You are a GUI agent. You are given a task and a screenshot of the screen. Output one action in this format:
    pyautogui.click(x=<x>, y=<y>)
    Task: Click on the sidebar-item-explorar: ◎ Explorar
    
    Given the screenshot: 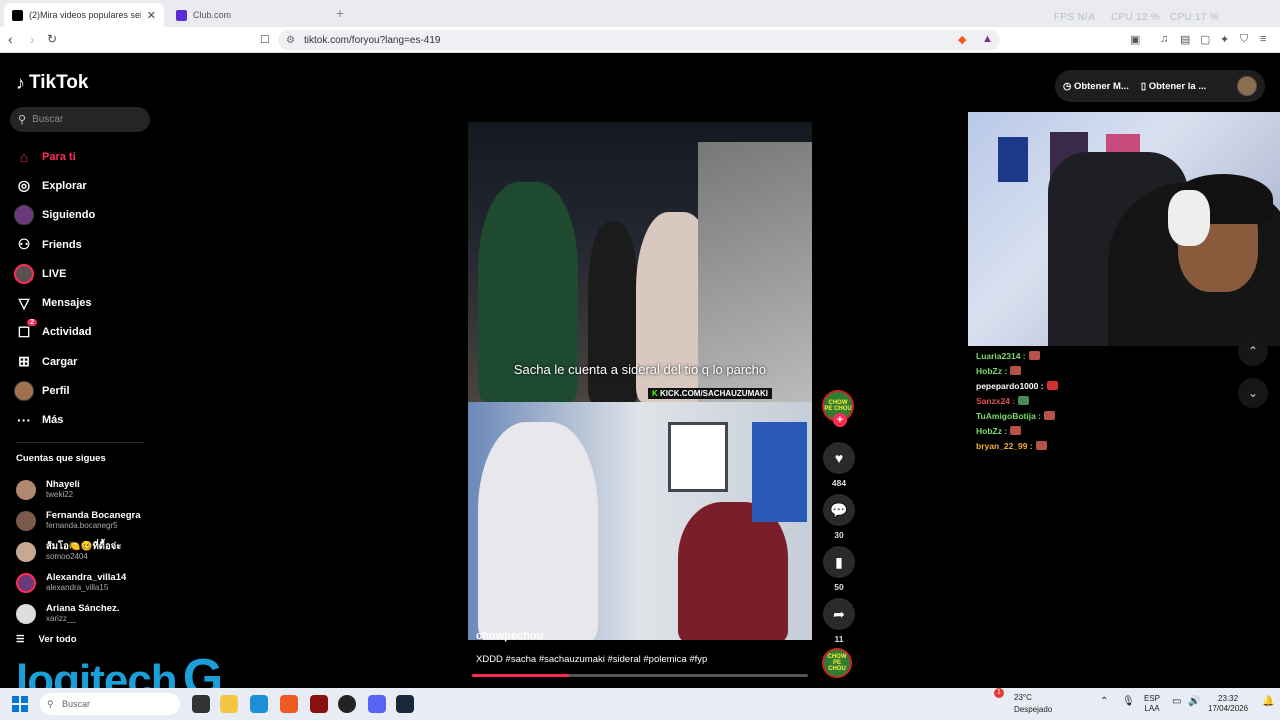 What is the action you would take?
    pyautogui.click(x=84, y=185)
    